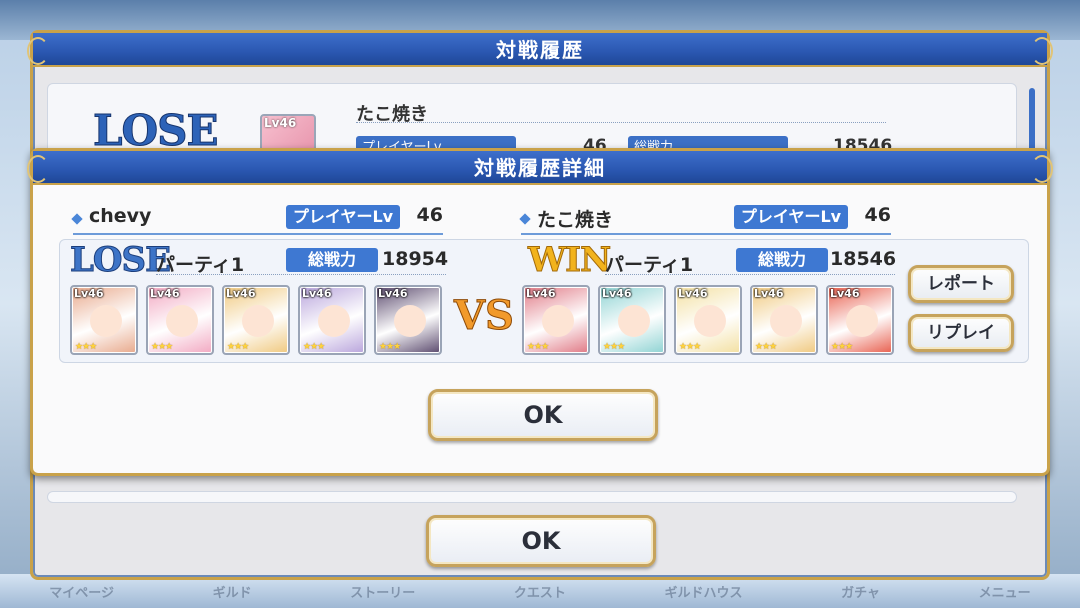  I want to click on nav-item: ガチャ, so click(860, 591).